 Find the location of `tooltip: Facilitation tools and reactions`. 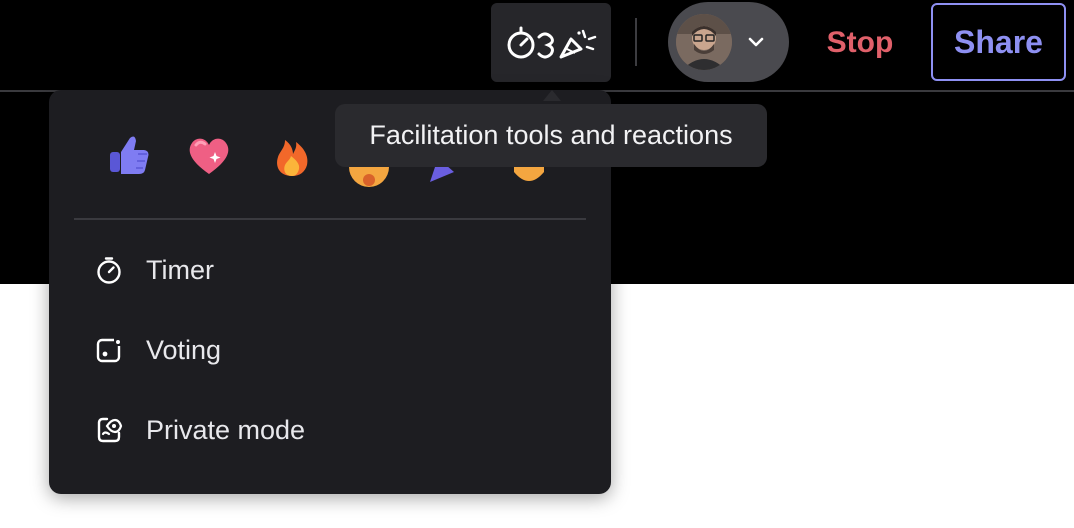

tooltip: Facilitation tools and reactions is located at coordinates (551, 135).